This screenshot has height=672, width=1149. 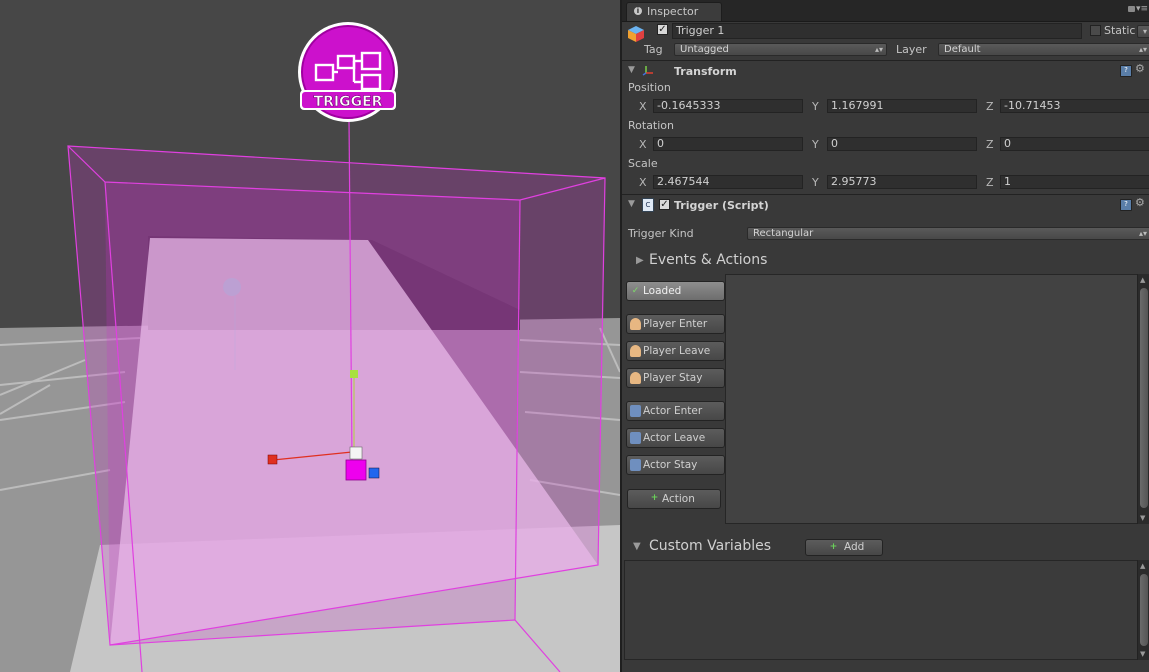 I want to click on object-name-field: Trigger 1, so click(x=877, y=31).